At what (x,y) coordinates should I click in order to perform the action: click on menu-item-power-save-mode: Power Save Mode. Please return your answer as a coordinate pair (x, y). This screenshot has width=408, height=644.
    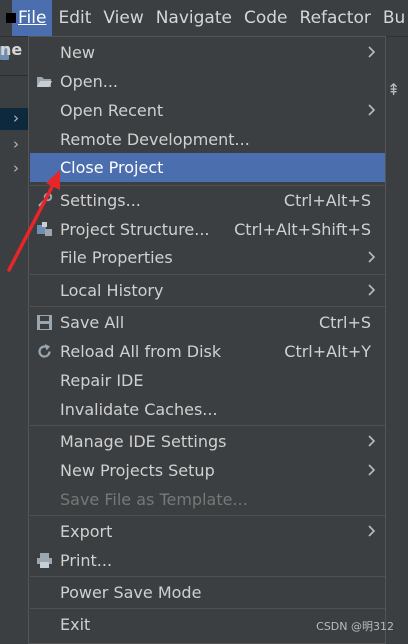
    Looking at the image, I should click on (207, 592).